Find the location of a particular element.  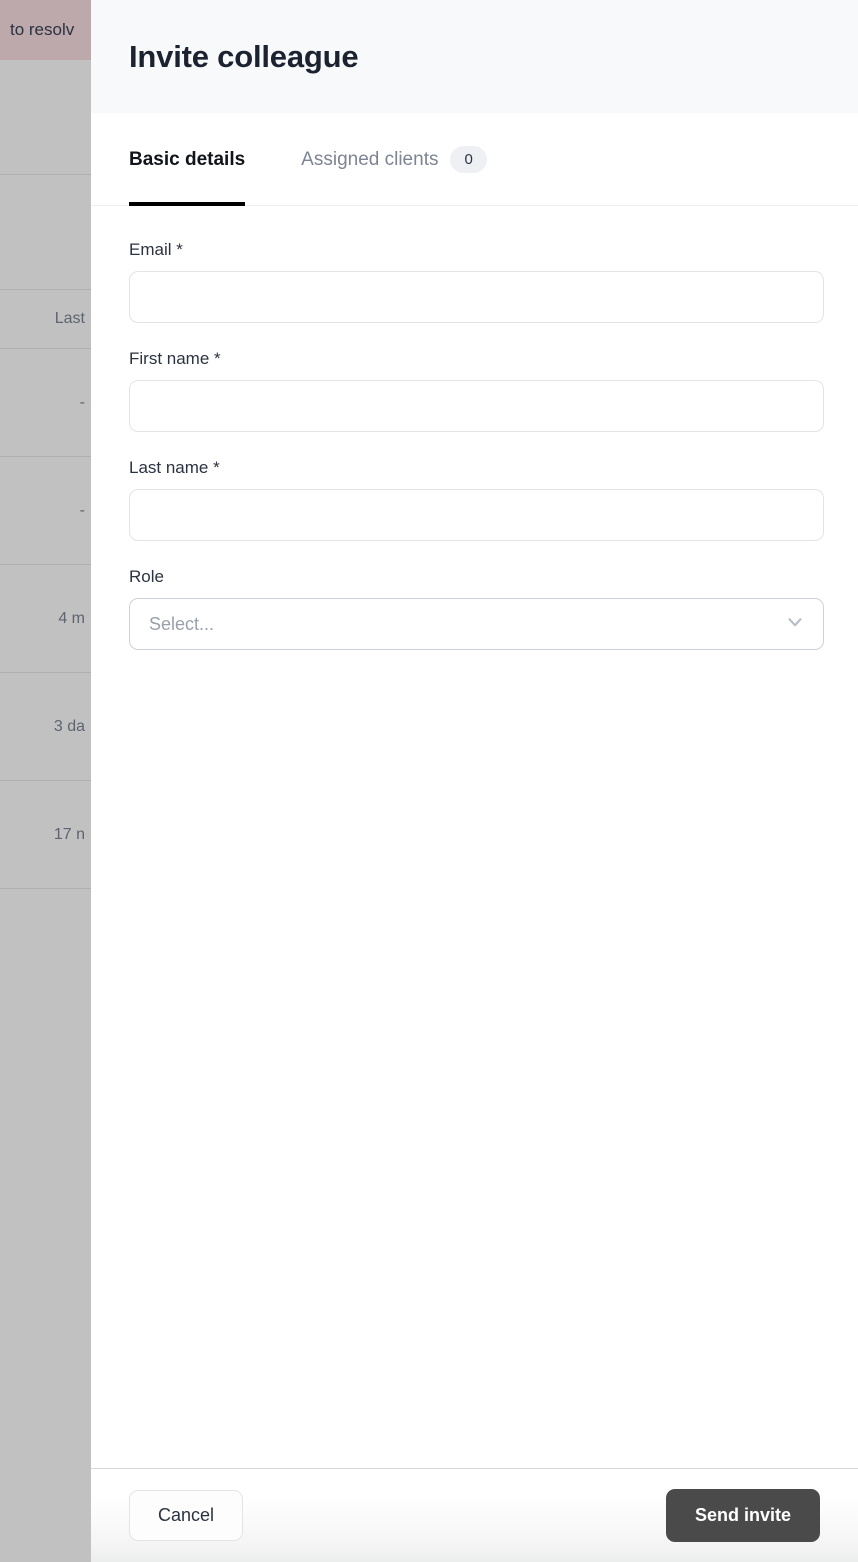

last-name-field-group: Last name * is located at coordinates (476, 499).